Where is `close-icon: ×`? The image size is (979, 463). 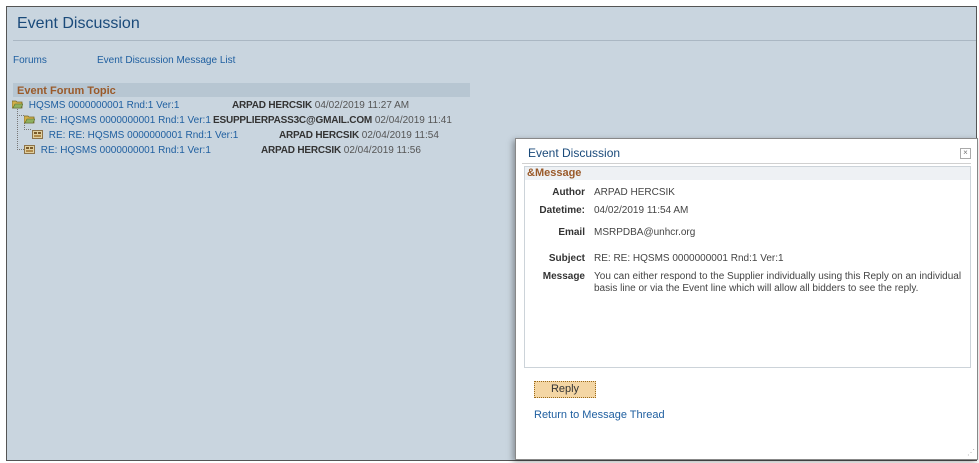
close-icon: × is located at coordinates (965, 153).